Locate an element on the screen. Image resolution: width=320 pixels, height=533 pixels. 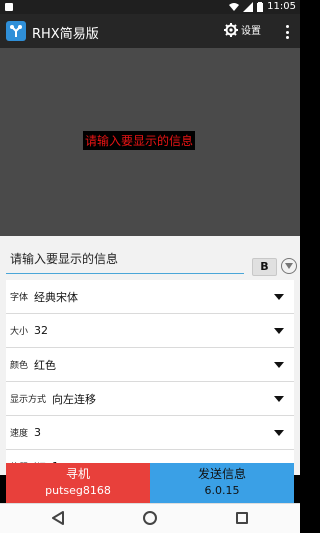
message-input is located at coordinates (125, 259).